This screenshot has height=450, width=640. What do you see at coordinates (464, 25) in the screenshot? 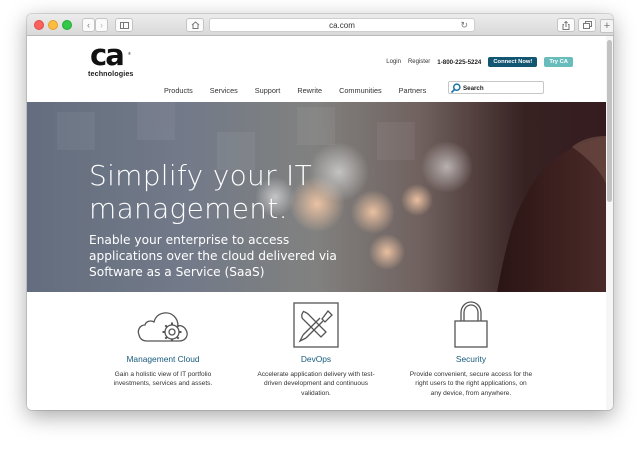
I see `reload-icon: ↻` at bounding box center [464, 25].